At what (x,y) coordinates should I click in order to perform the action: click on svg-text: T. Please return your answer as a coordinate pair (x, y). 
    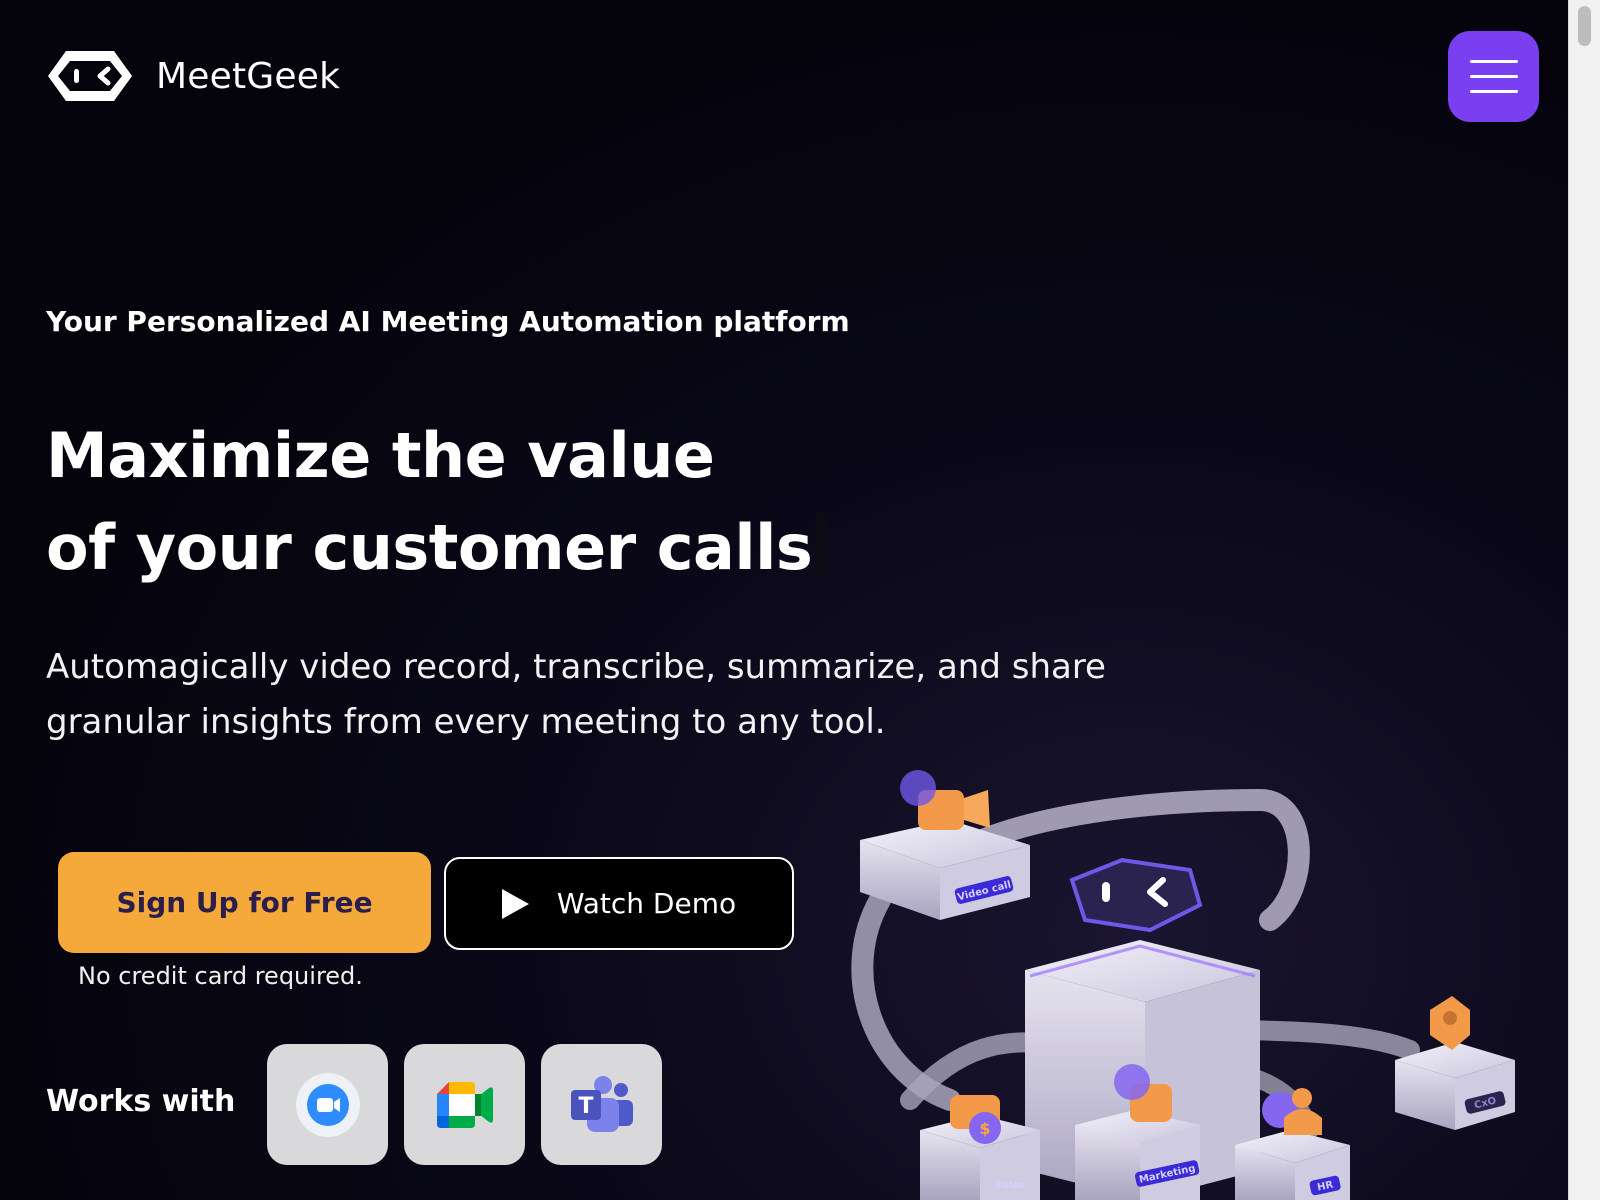
    Looking at the image, I should click on (585, 1106).